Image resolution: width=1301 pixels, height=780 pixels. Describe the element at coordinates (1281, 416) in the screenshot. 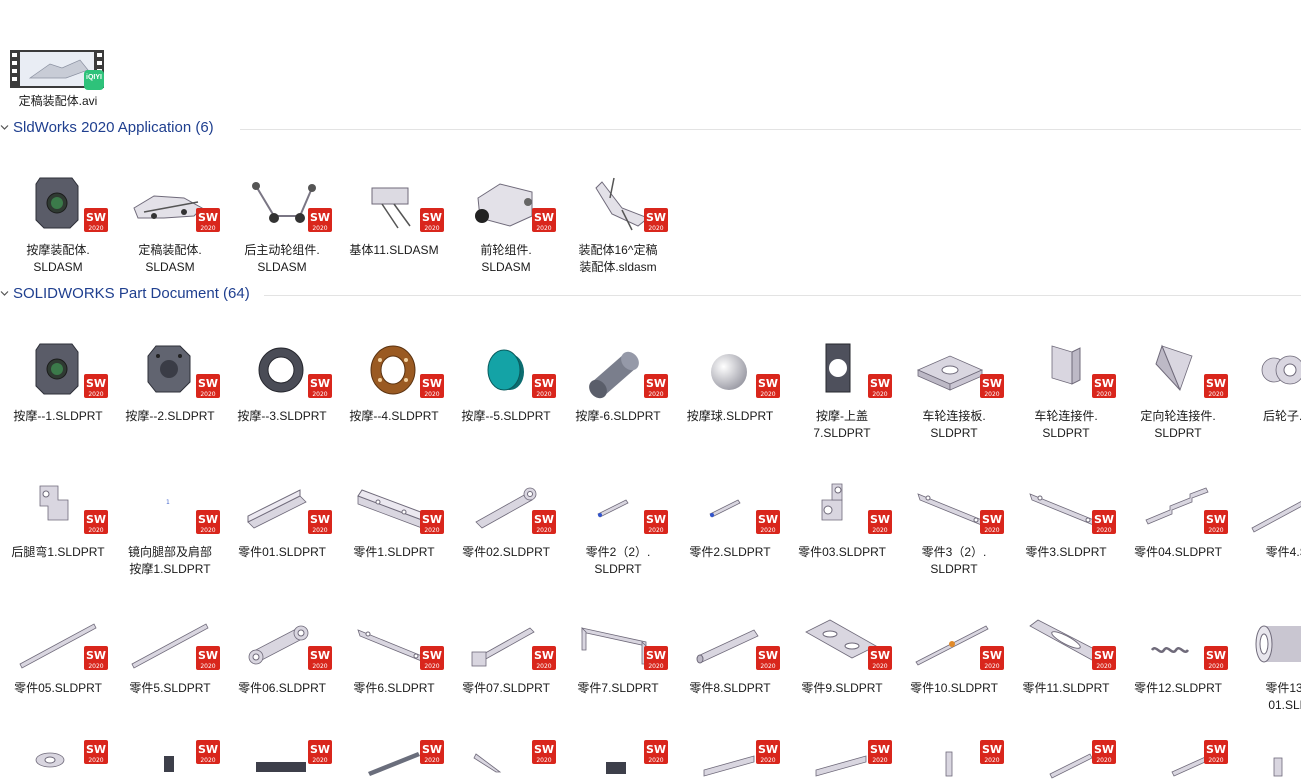

I see `file-name-line1: 后轮子.SL` at that location.